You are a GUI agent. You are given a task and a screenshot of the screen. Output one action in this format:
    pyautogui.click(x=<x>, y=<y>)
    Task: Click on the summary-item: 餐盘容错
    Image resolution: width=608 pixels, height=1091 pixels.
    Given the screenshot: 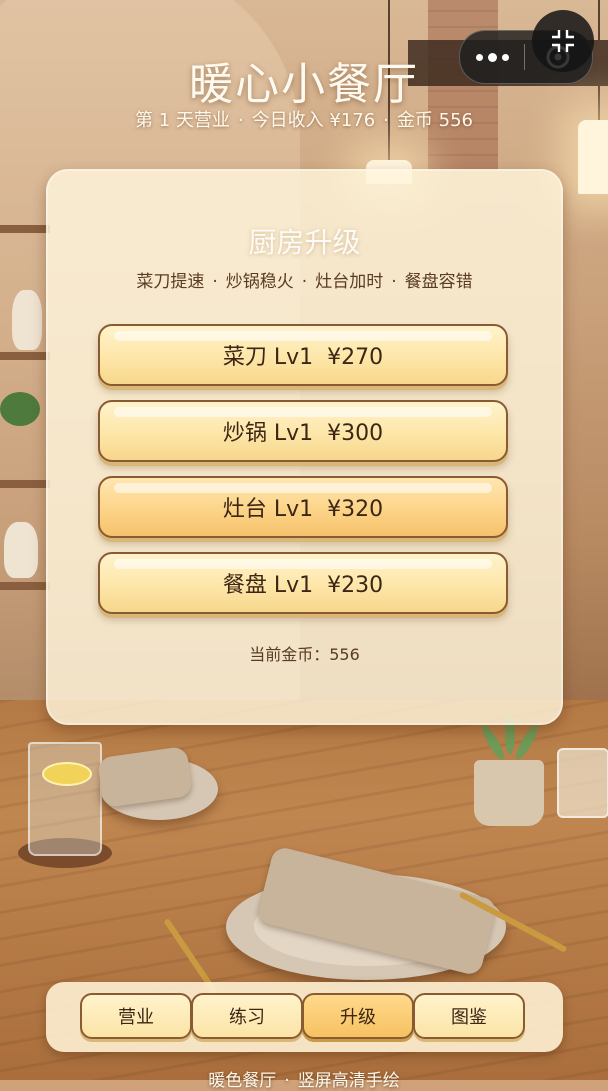 What is the action you would take?
    pyautogui.click(x=438, y=282)
    